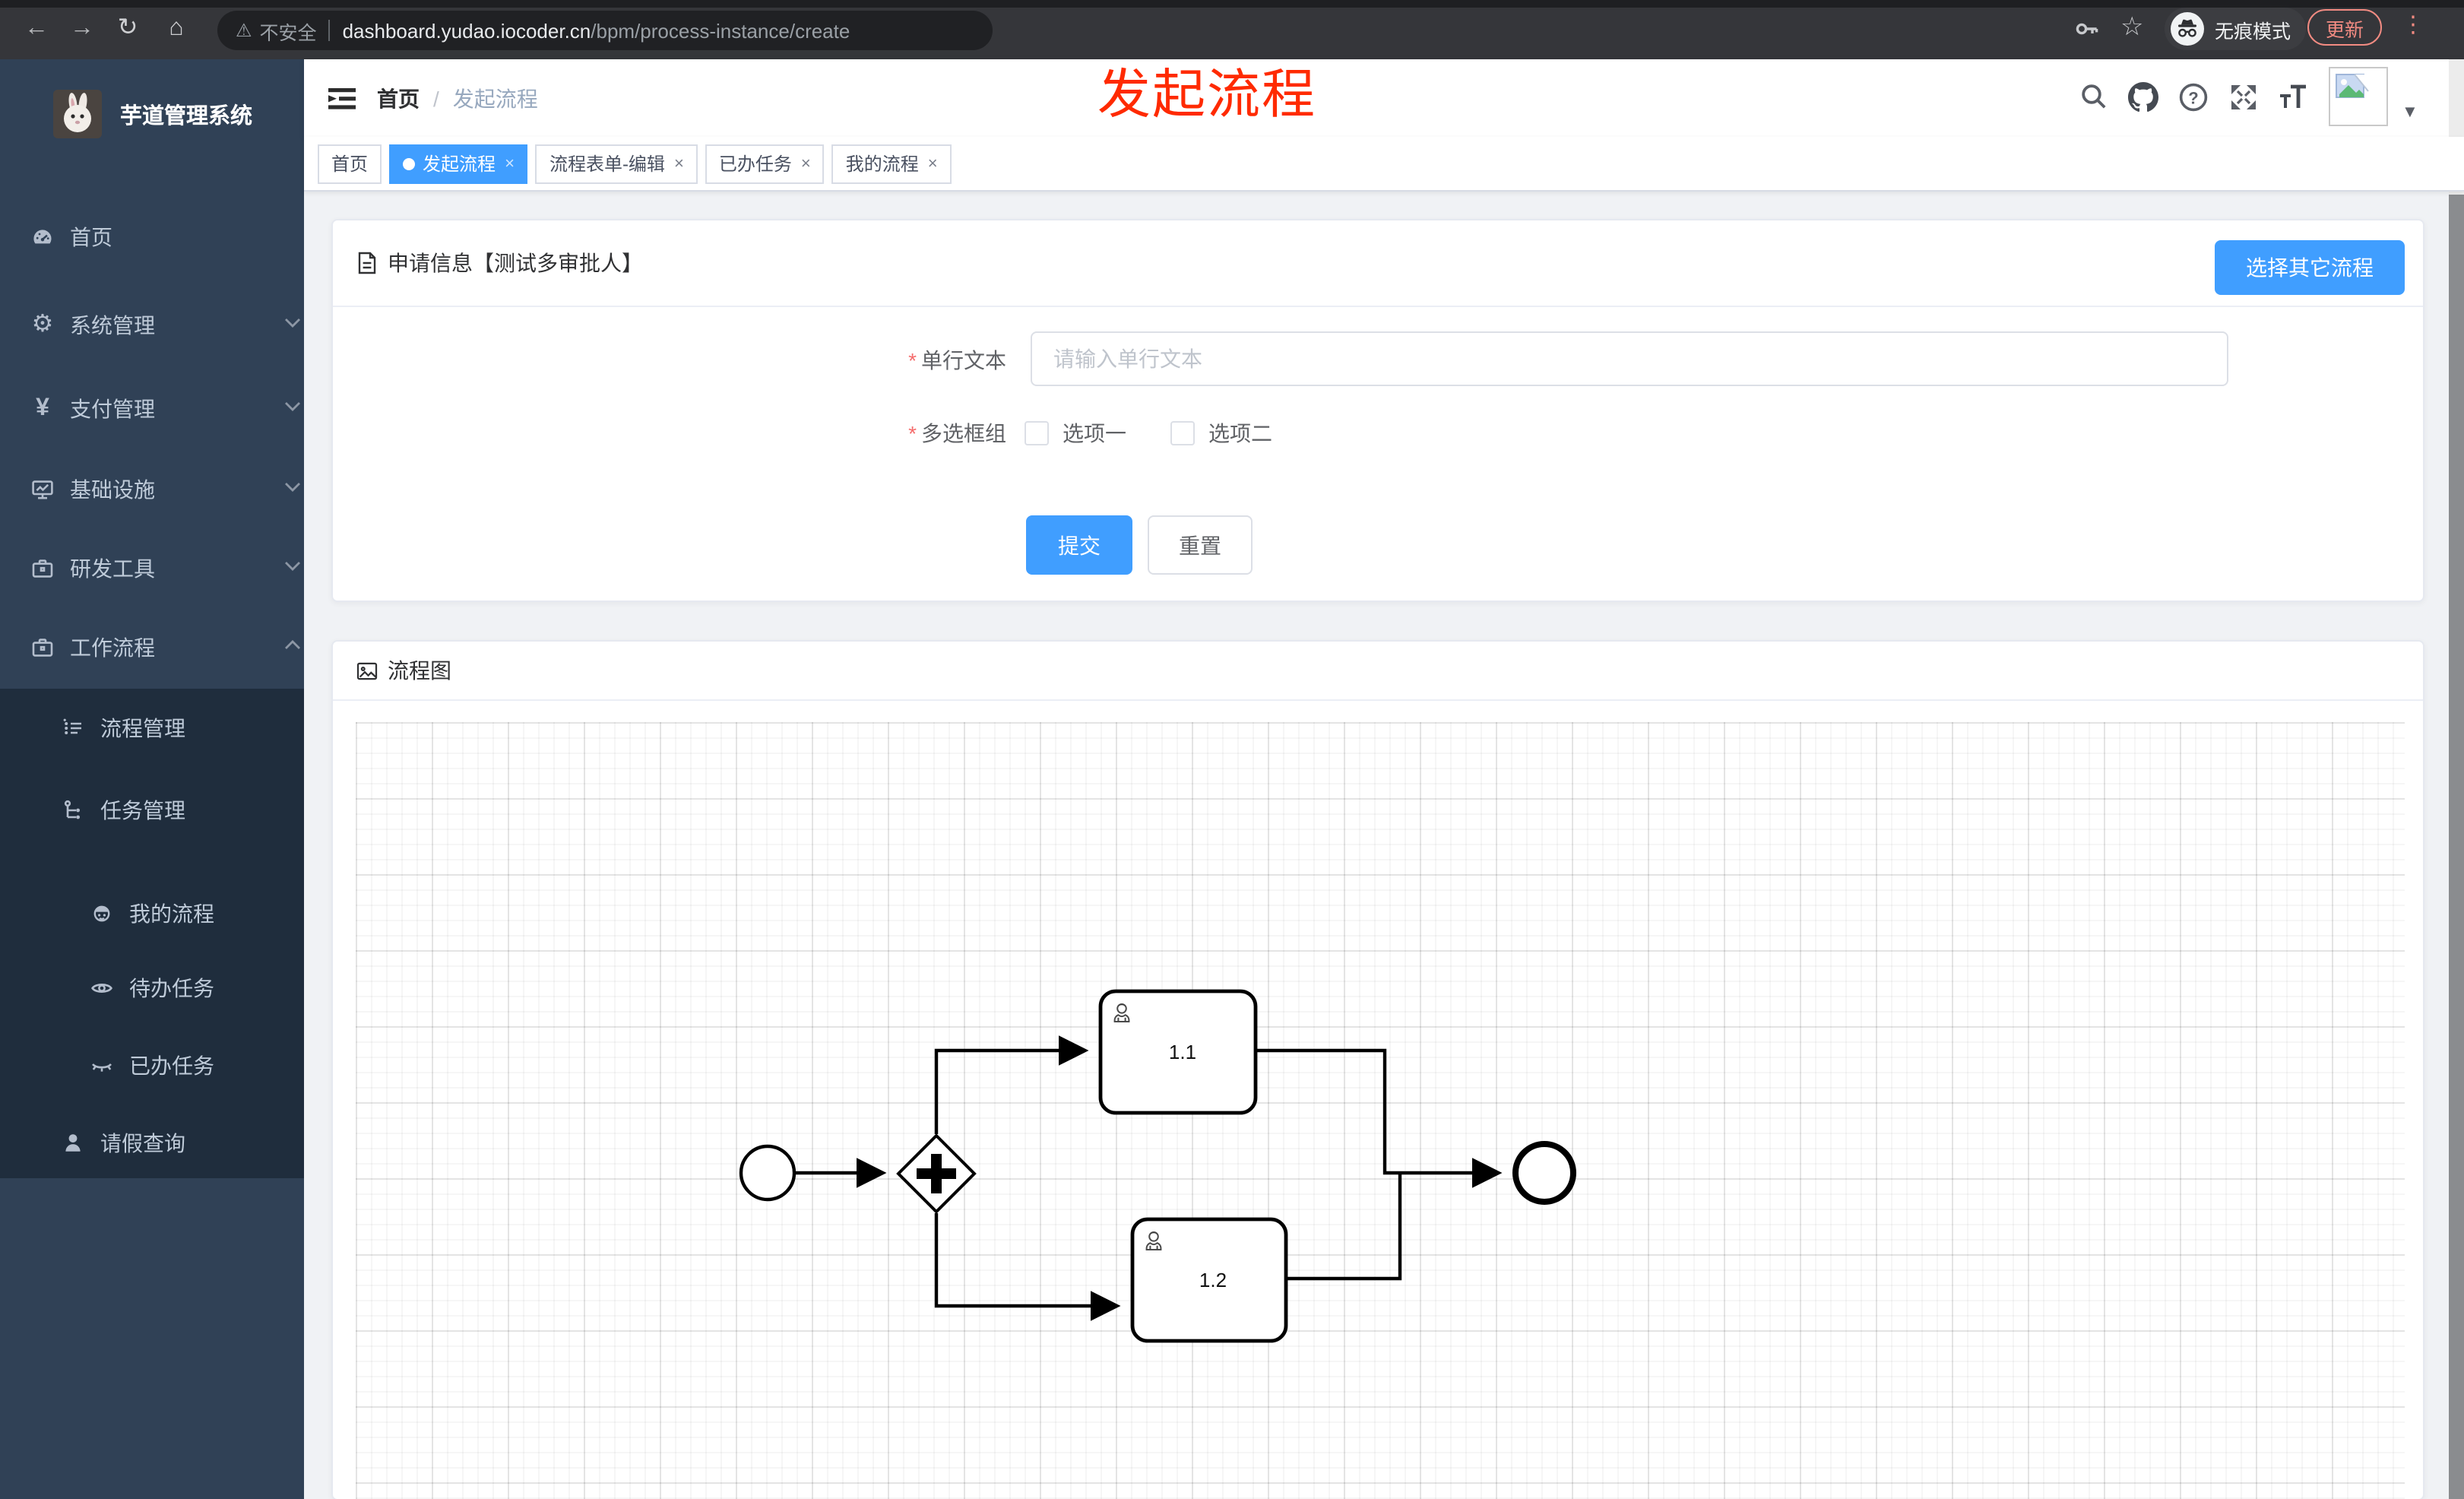 This screenshot has width=2464, height=1499. I want to click on chevron-up-icon, so click(292, 646).